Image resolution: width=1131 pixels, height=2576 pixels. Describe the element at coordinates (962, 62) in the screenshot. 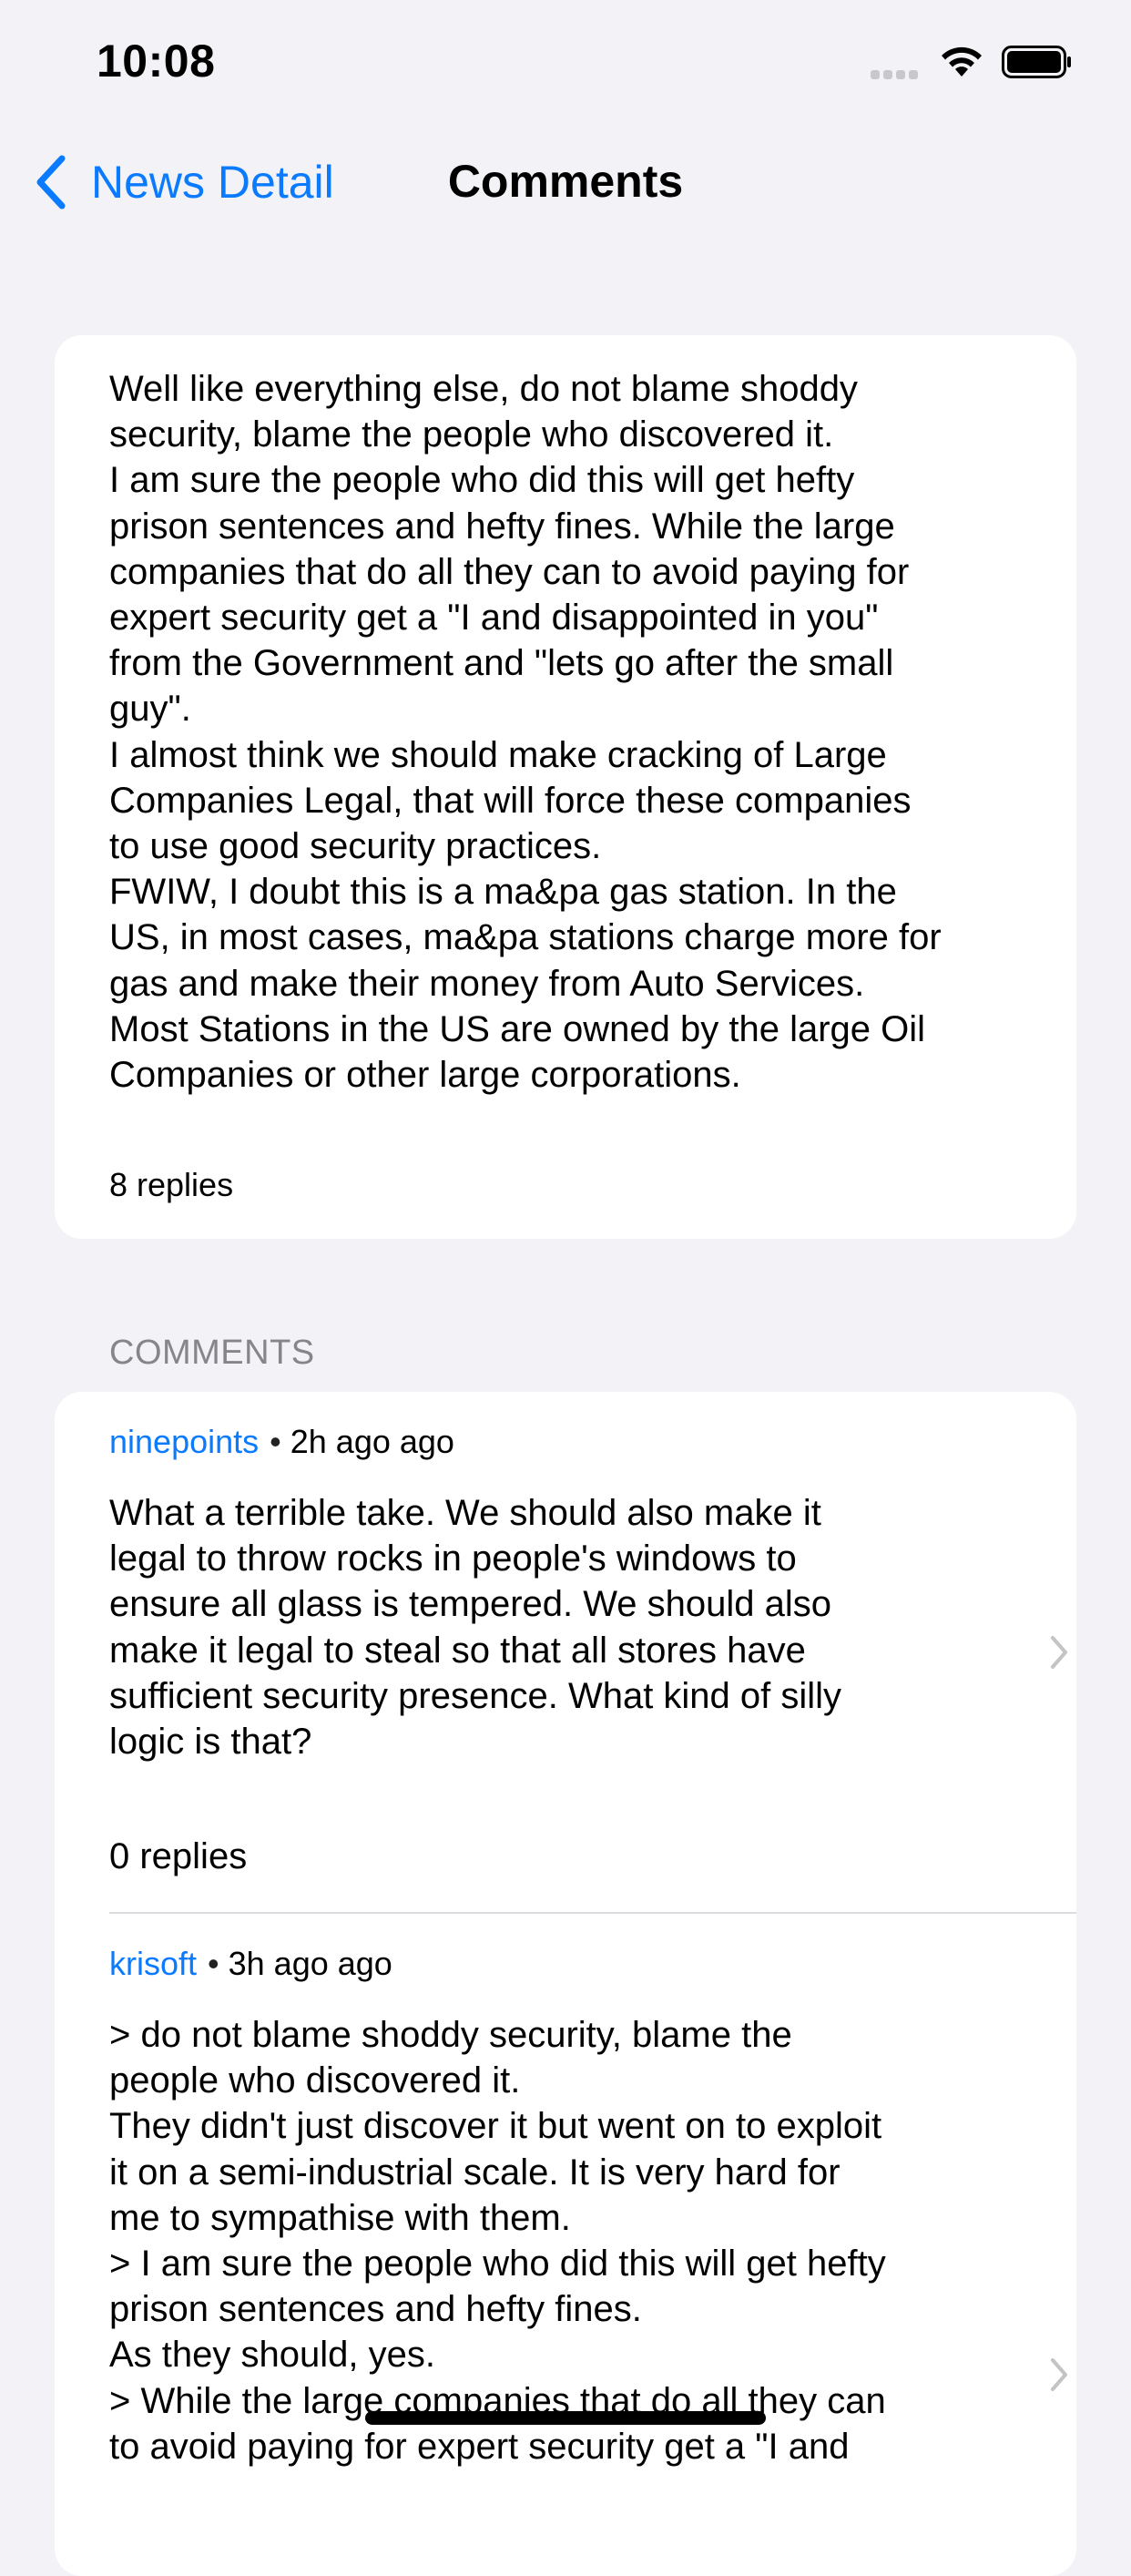

I see `wifi-icon` at that location.